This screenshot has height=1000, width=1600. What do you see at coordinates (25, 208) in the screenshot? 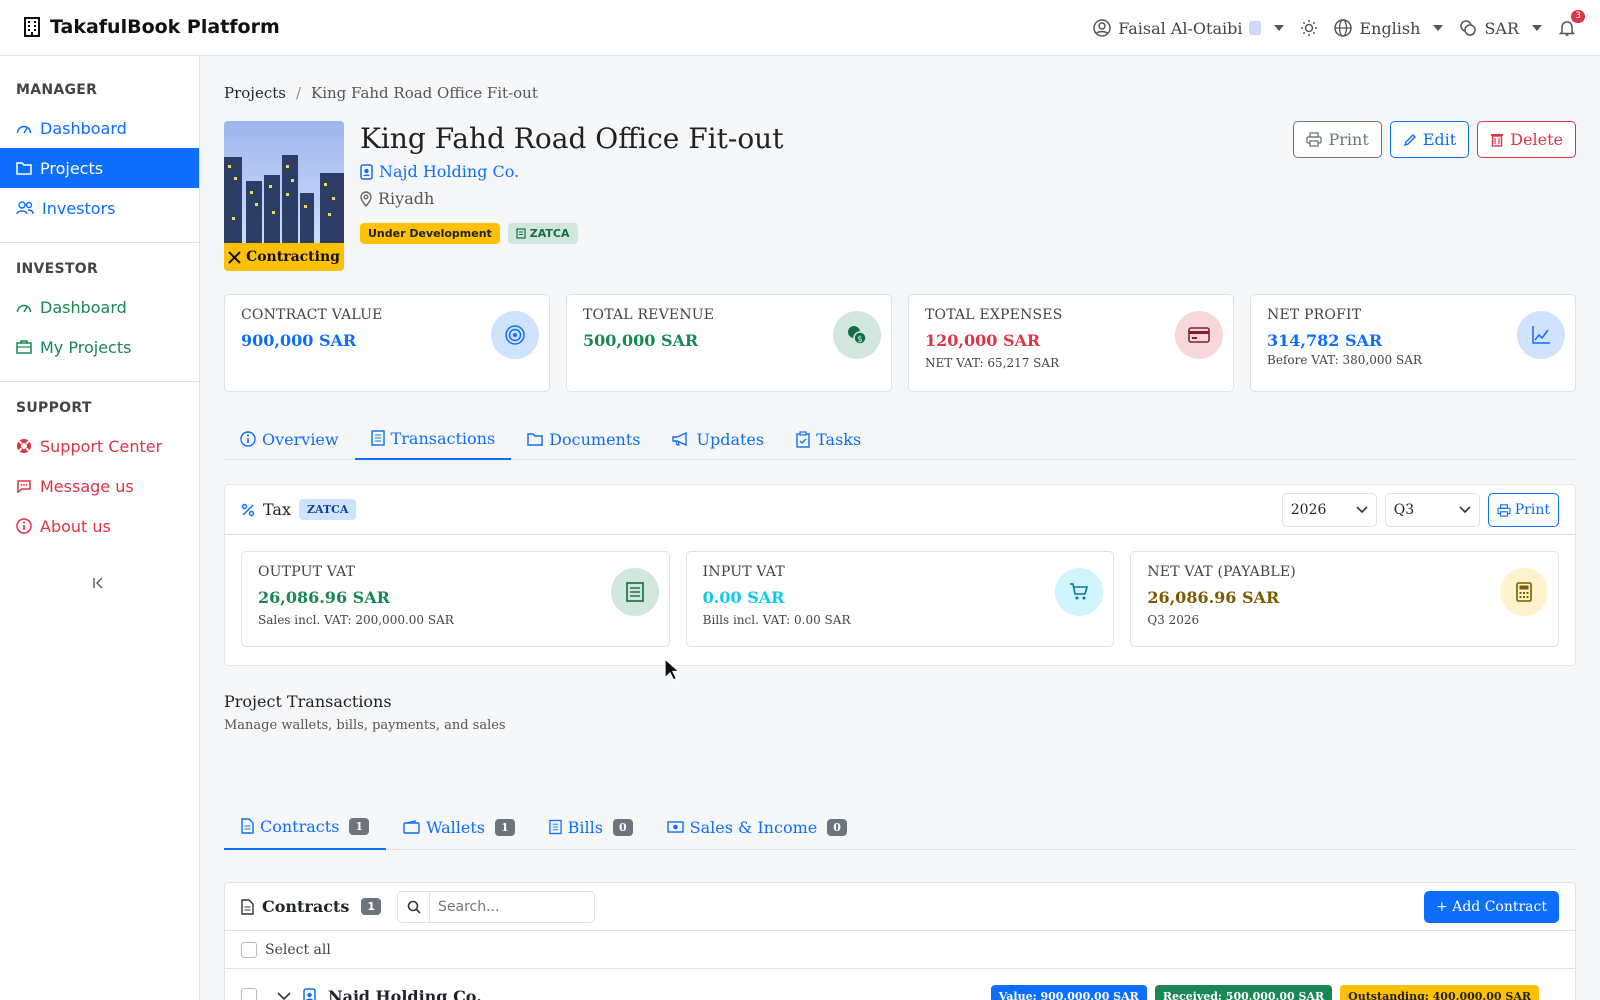
I see `people-icon` at bounding box center [25, 208].